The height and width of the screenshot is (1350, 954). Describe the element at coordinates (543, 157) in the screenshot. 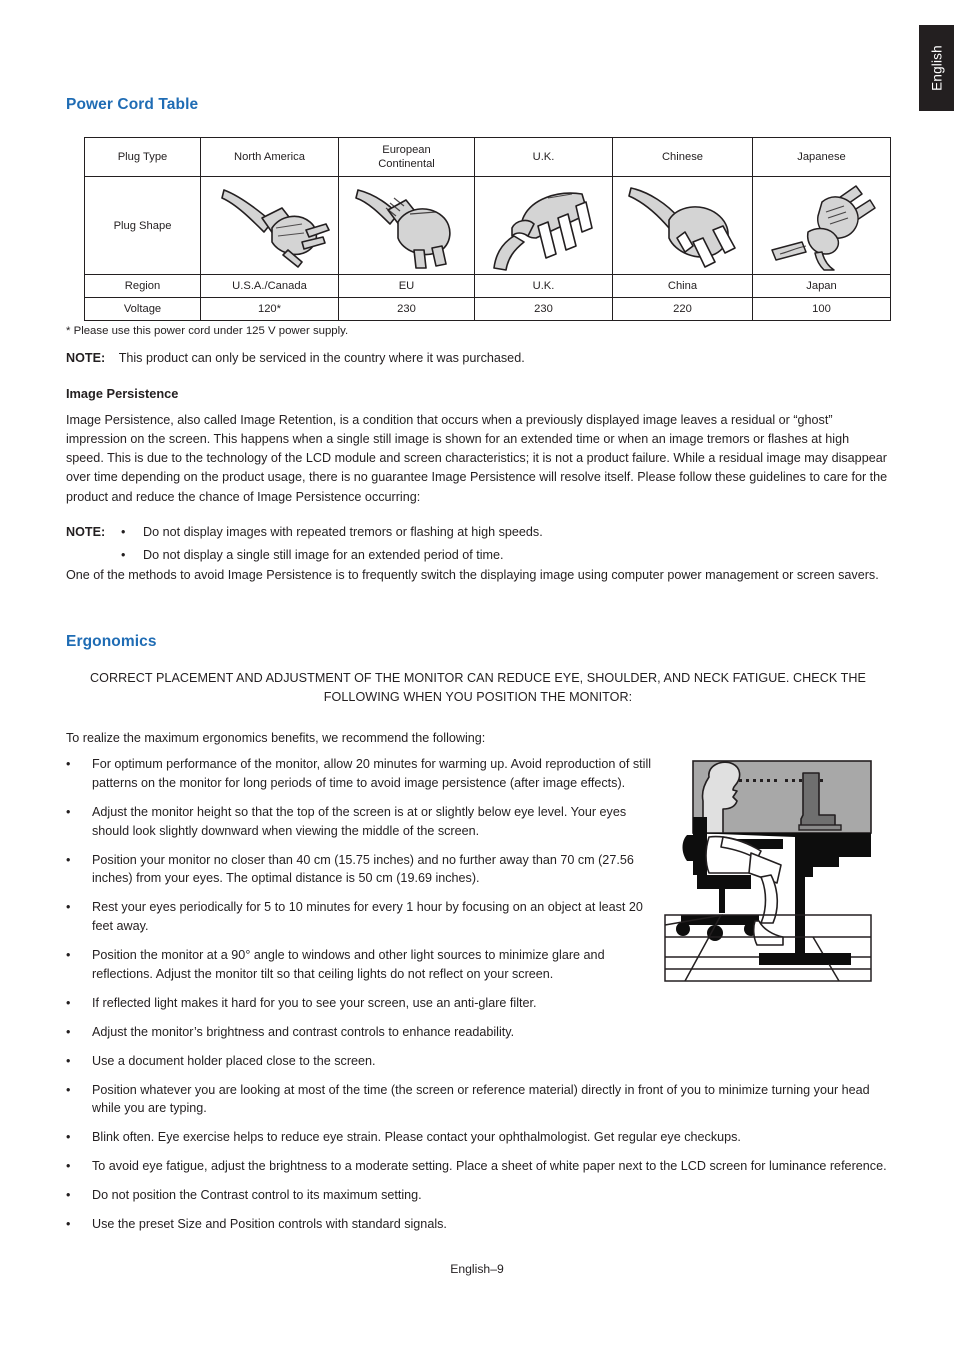

I see `column-header-uk: U.K.` at that location.